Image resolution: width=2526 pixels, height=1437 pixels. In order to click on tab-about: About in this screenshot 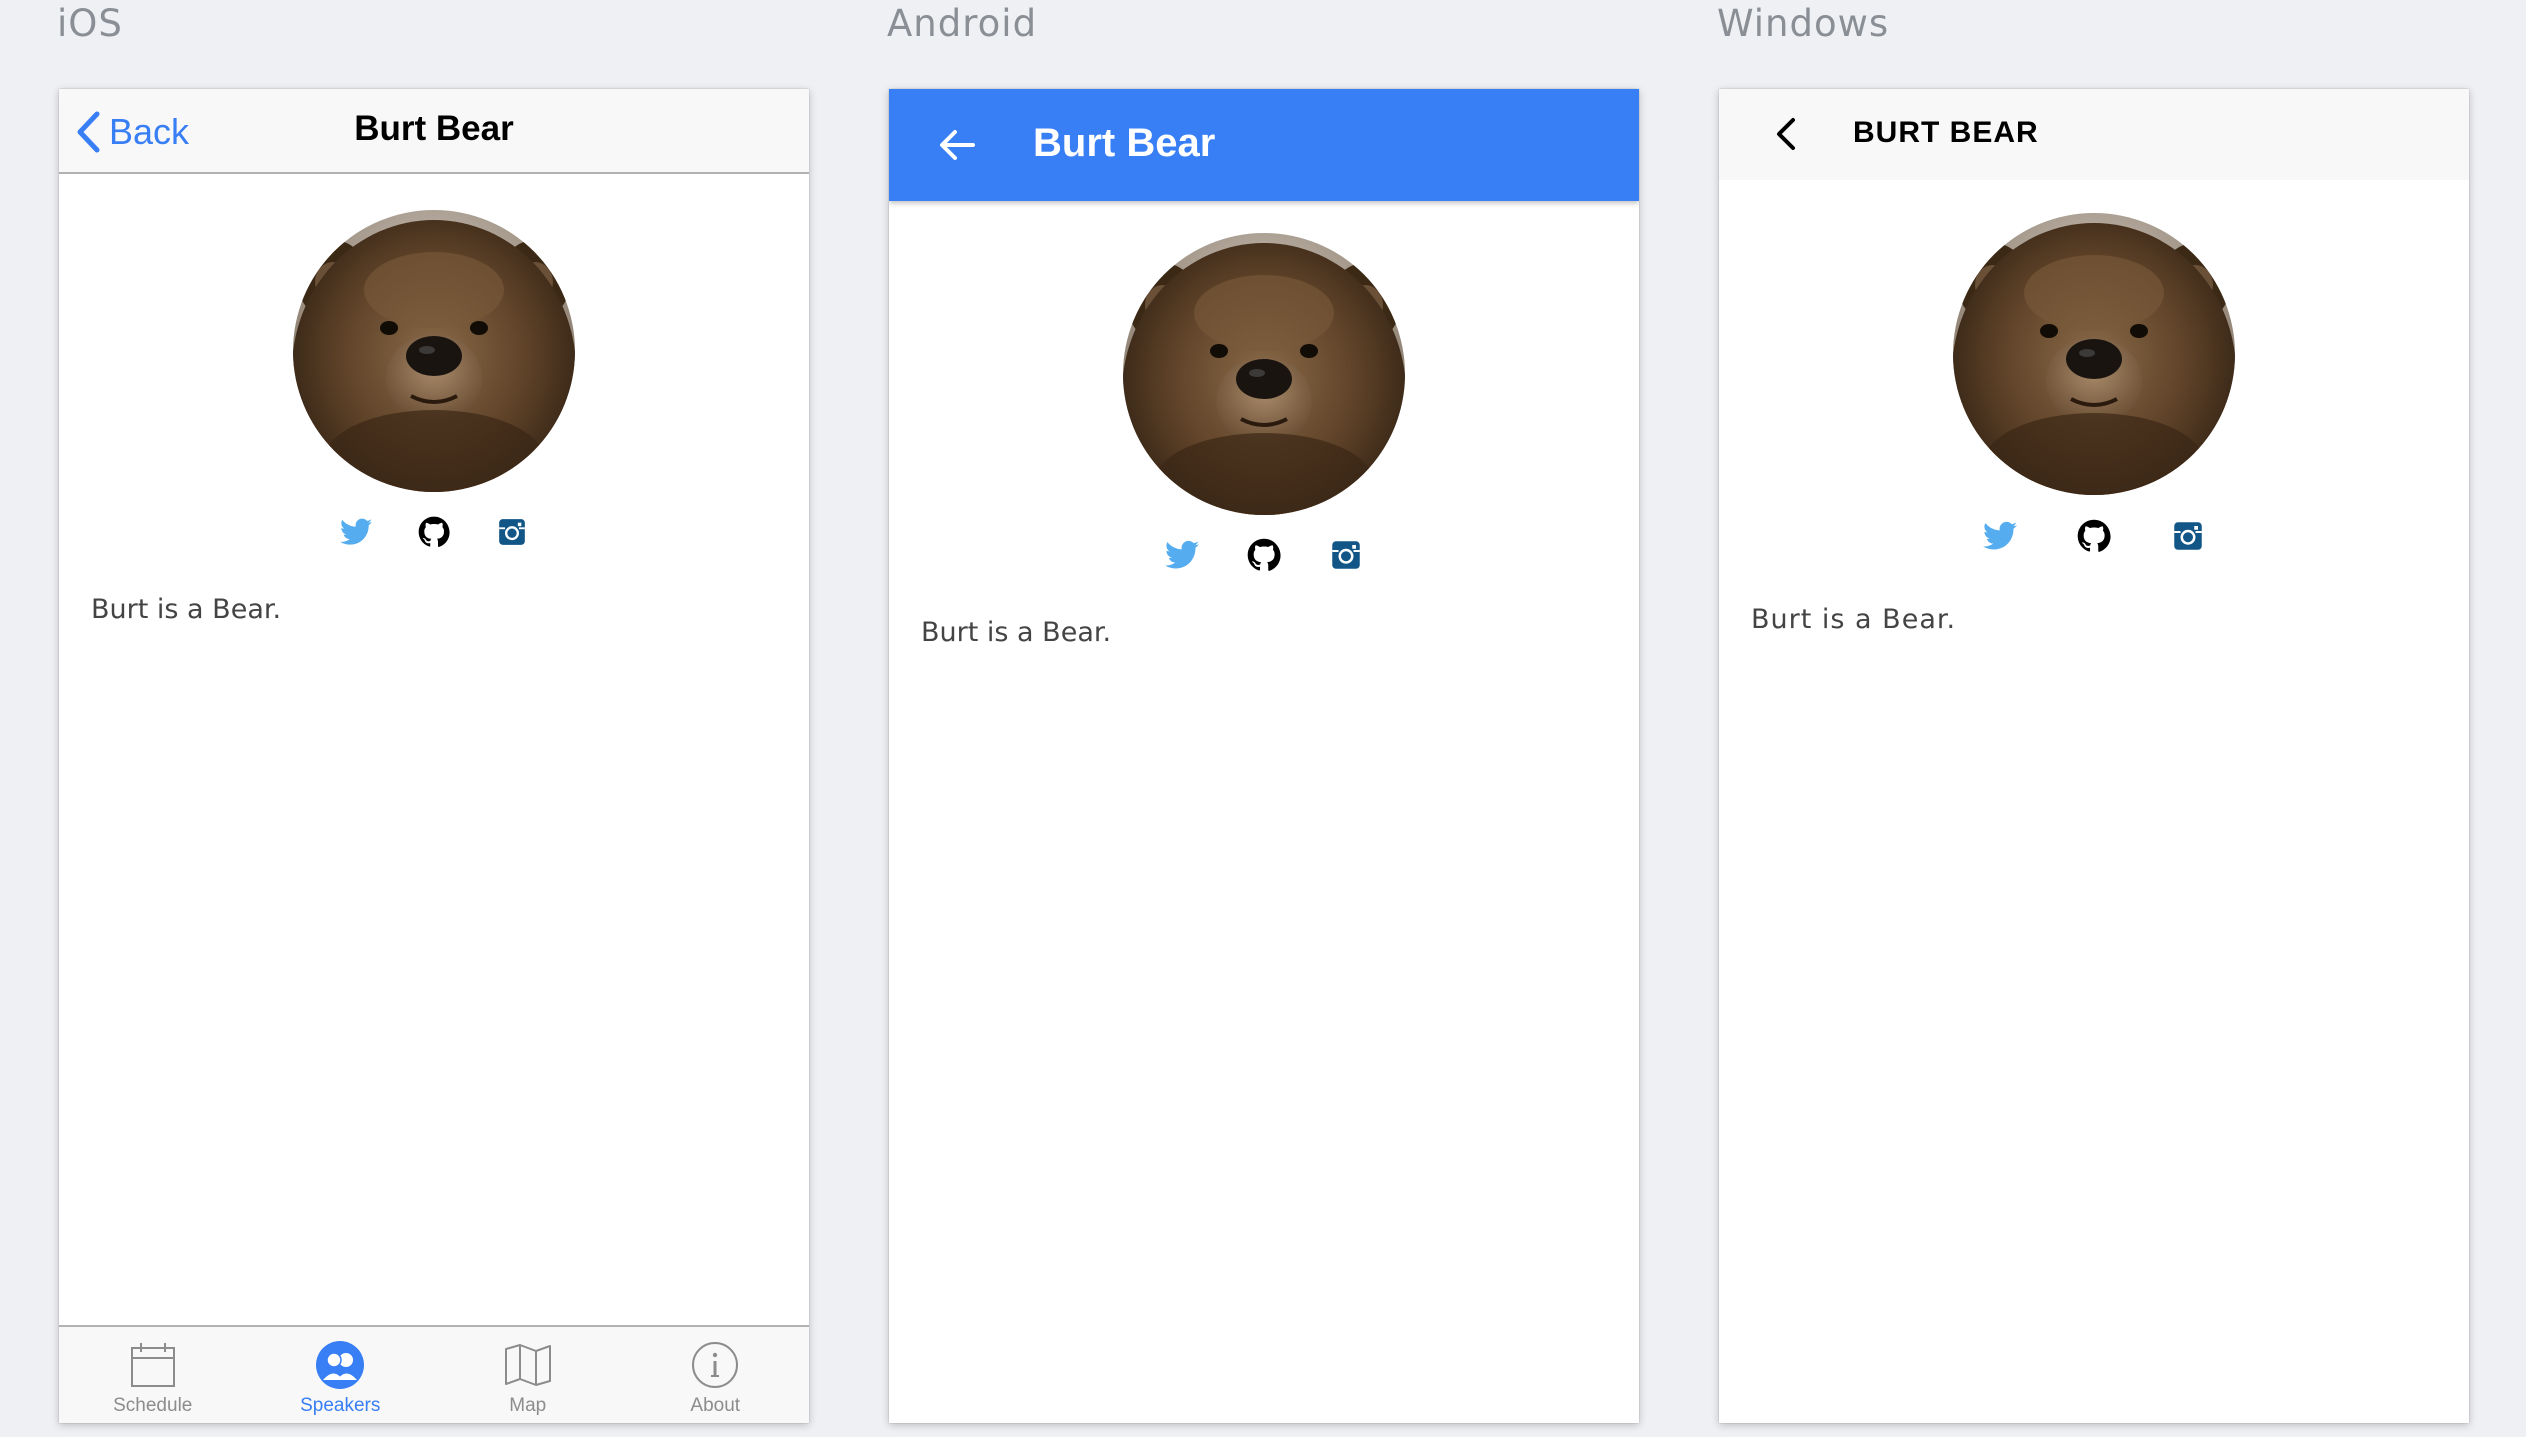, I will do `click(716, 1375)`.